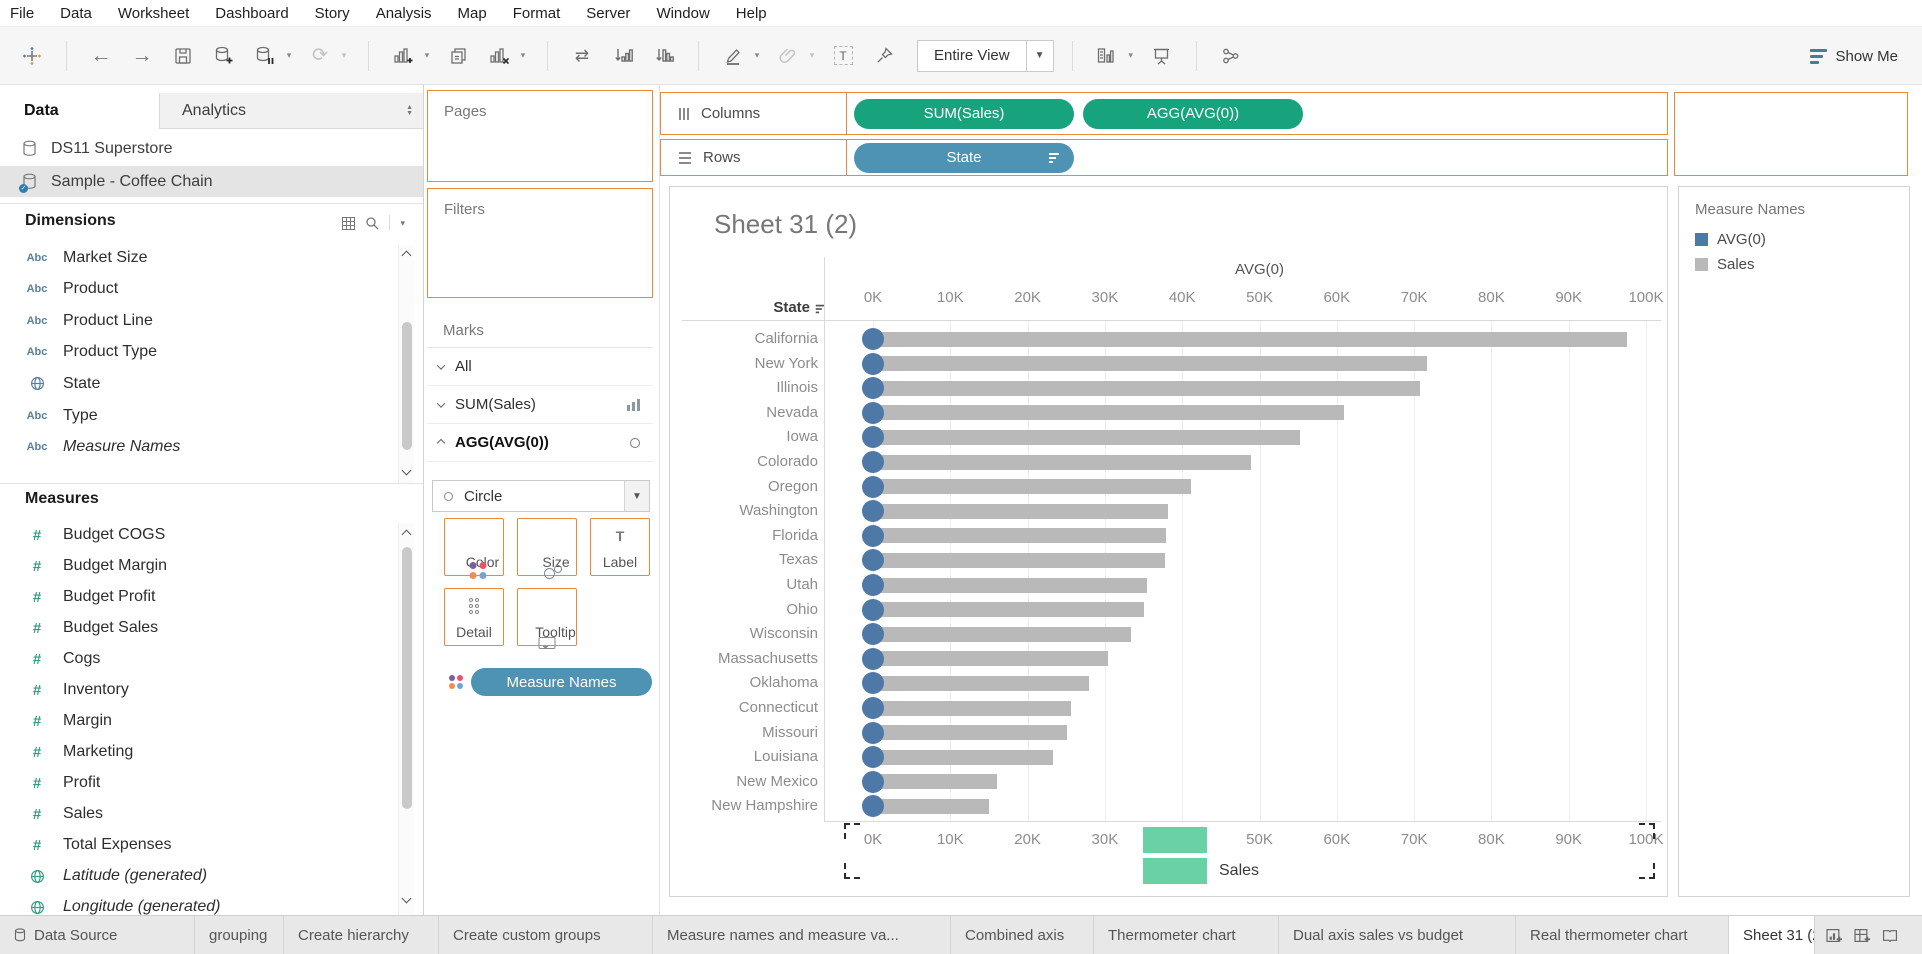 The height and width of the screenshot is (954, 1922). Describe the element at coordinates (1002, 634) in the screenshot. I see `bar-wisconsin` at that location.